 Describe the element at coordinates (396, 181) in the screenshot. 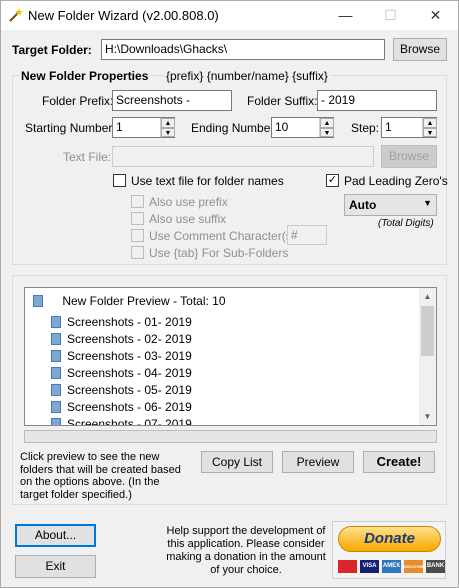

I see `pad-zeros-label: Pad Leading Zero's` at that location.